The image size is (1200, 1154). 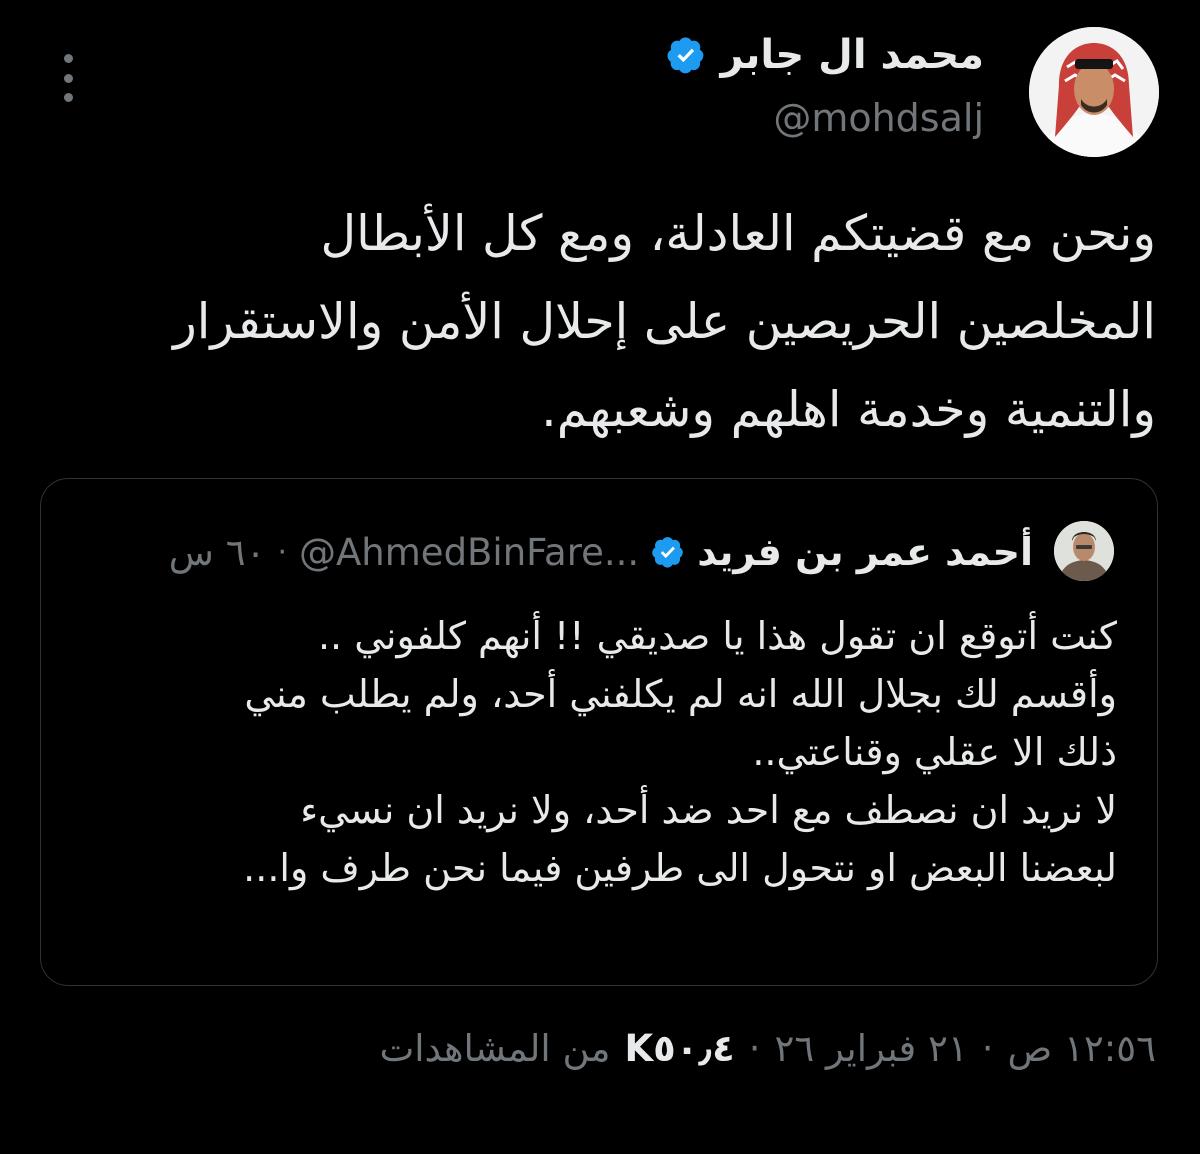 I want to click on author-avatar, so click(x=1094, y=92).